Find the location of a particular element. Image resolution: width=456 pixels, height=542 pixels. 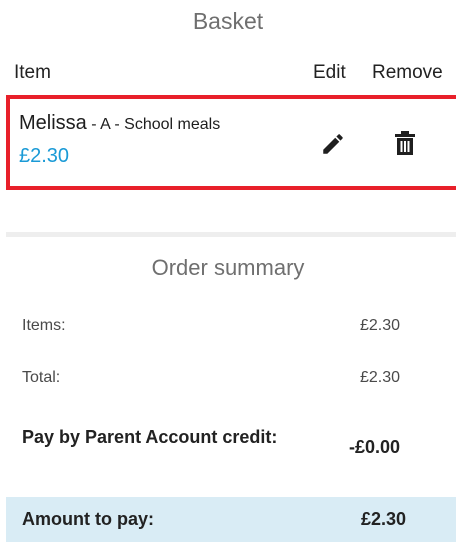

total-label: Total: is located at coordinates (41, 377).